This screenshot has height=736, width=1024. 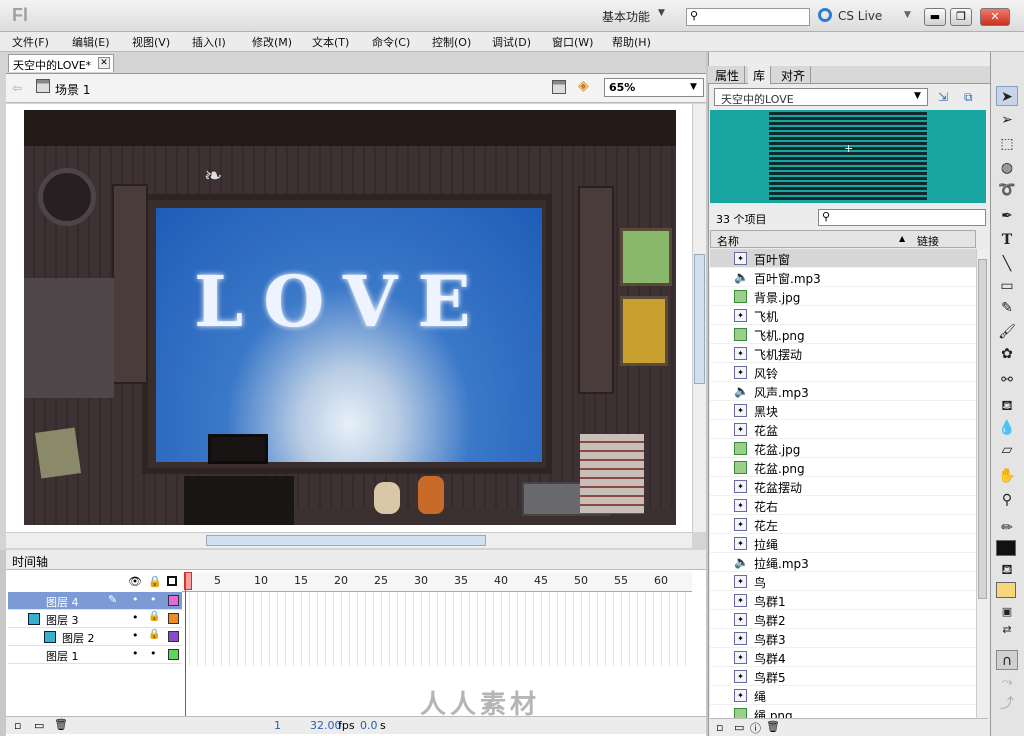 What do you see at coordinates (1007, 286) in the screenshot?
I see `rectangle-tool-icon: ▭` at bounding box center [1007, 286].